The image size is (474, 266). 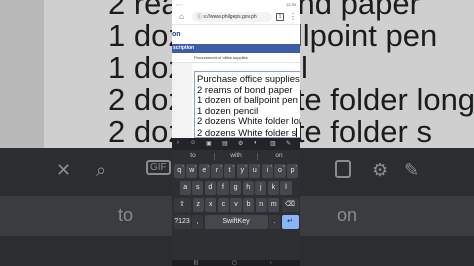 I want to click on key-u: u7, so click(x=255, y=171).